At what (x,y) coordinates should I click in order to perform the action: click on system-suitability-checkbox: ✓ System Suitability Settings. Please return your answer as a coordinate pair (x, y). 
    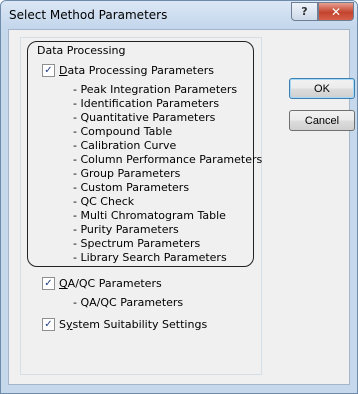
    Looking at the image, I should click on (124, 324).